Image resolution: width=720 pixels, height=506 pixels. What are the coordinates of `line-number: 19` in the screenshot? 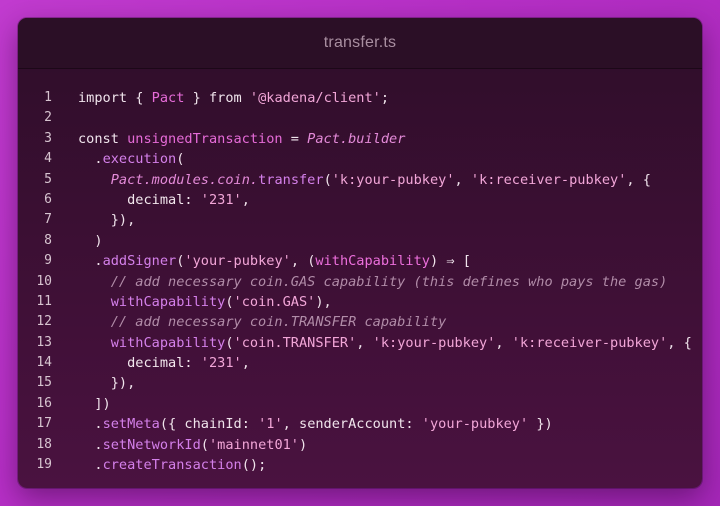 It's located at (44, 465).